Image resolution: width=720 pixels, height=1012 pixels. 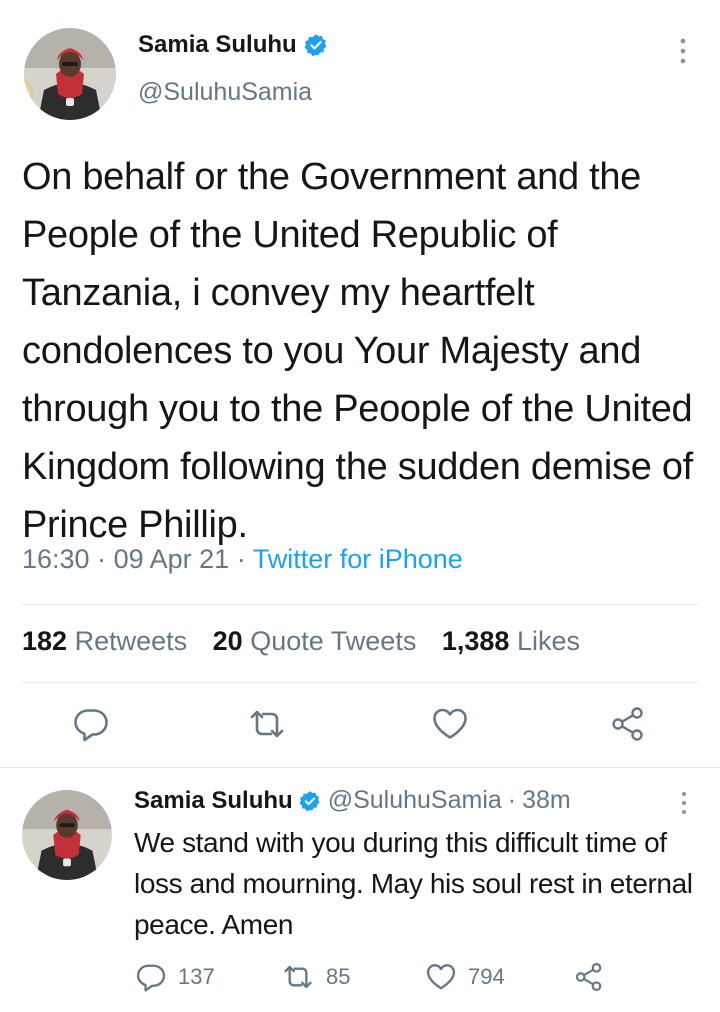 I want to click on reply-header: Samia Suluhu @SuluhuSamia · 38m, so click(x=352, y=800).